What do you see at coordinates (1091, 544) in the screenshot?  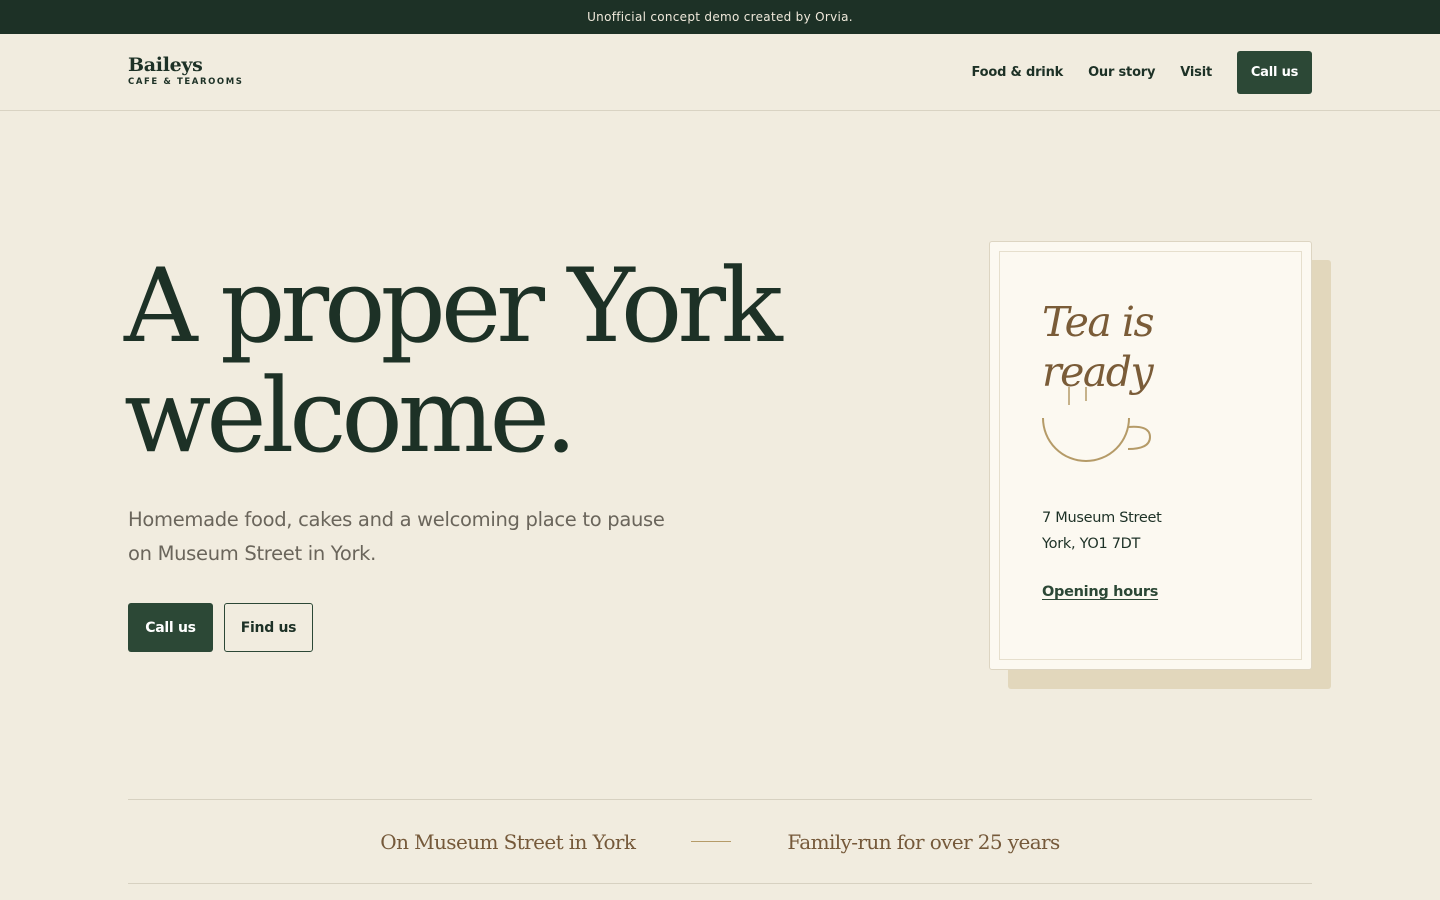 I see `address-line2: York, YO1 7DT` at bounding box center [1091, 544].